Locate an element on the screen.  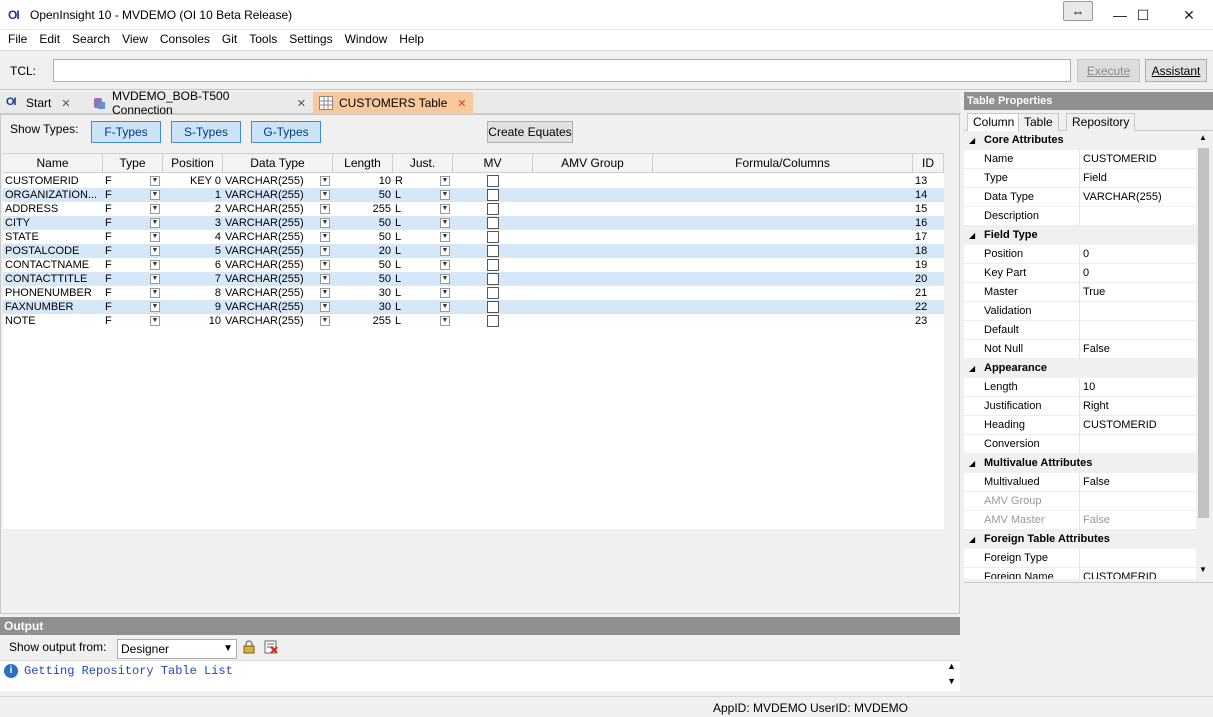
table-row: NOTE F ▼ 10 VARCHAR(255) ▼ 255 L ▼ 23 is located at coordinates (473, 321).